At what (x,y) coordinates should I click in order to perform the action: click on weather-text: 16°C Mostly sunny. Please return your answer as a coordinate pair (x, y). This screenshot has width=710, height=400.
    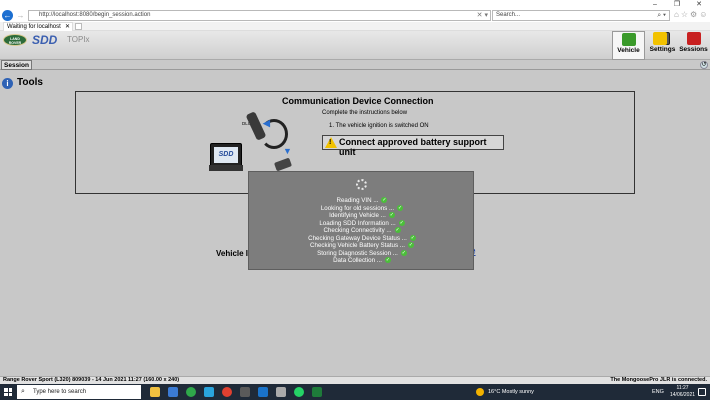
    Looking at the image, I should click on (511, 392).